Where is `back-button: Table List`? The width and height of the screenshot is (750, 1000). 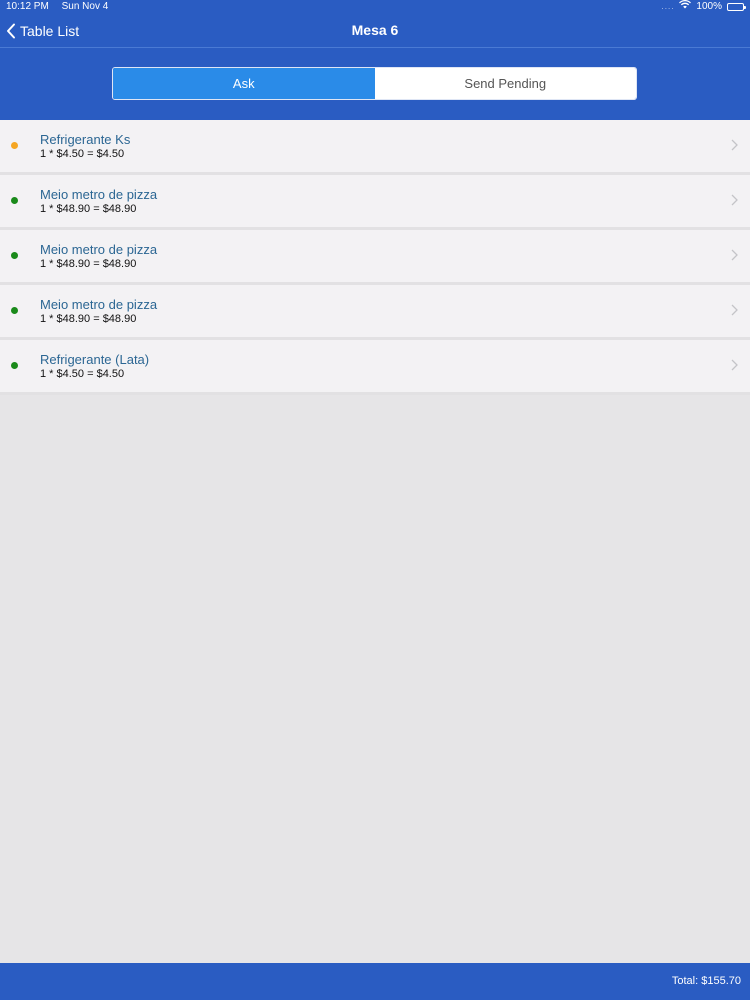 back-button: Table List is located at coordinates (42, 30).